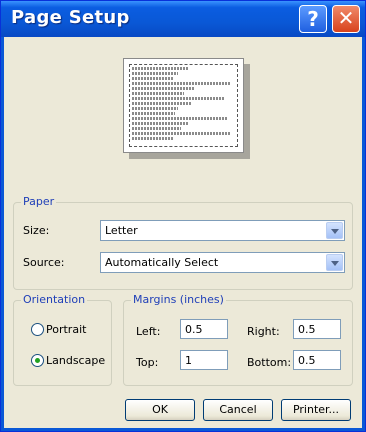  Describe the element at coordinates (222, 230) in the screenshot. I see `size-select: Letter` at that location.